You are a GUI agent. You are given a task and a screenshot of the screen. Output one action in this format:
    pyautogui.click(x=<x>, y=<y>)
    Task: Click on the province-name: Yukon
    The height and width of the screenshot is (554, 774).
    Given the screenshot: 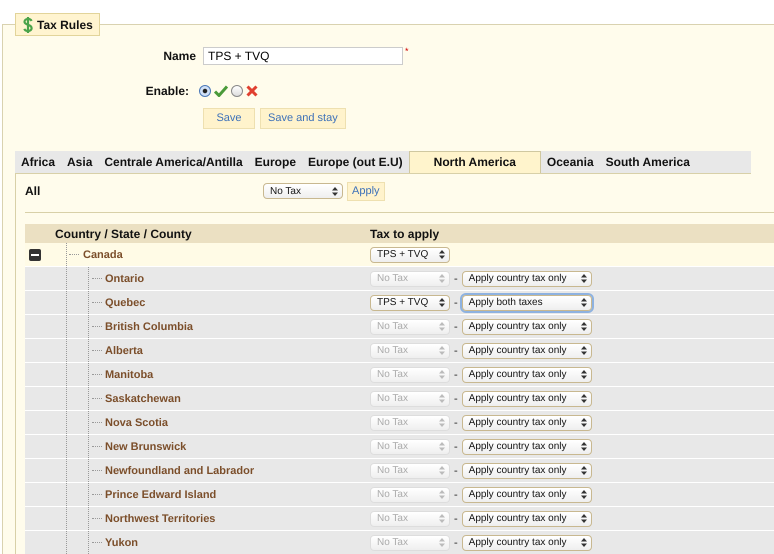 What is the action you would take?
    pyautogui.click(x=121, y=542)
    